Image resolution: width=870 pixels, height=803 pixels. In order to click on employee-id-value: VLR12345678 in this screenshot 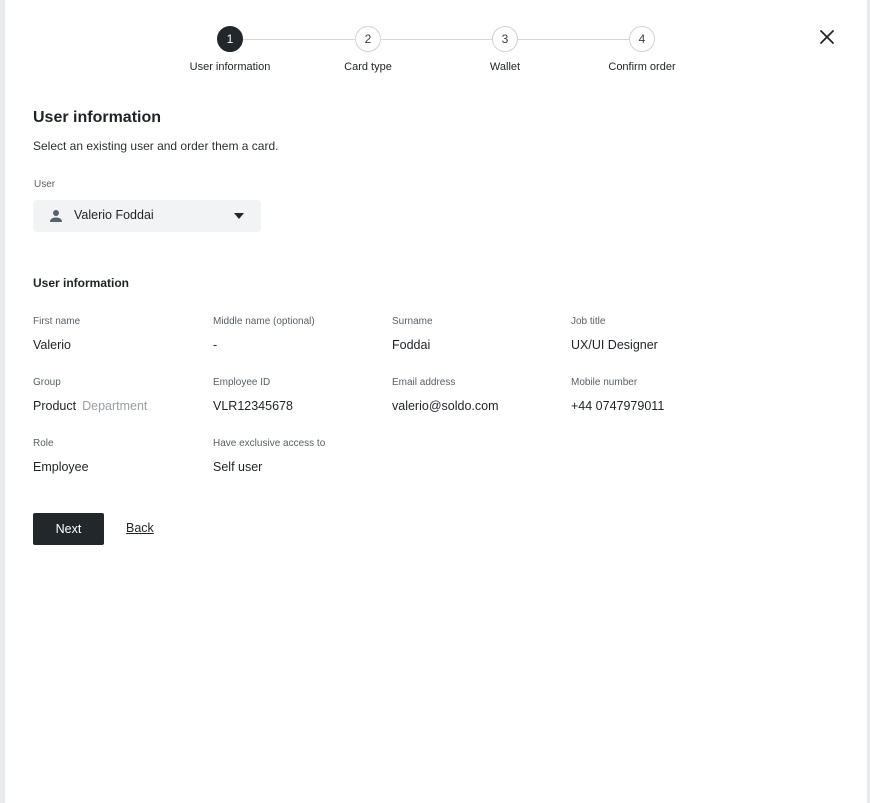, I will do `click(253, 406)`.